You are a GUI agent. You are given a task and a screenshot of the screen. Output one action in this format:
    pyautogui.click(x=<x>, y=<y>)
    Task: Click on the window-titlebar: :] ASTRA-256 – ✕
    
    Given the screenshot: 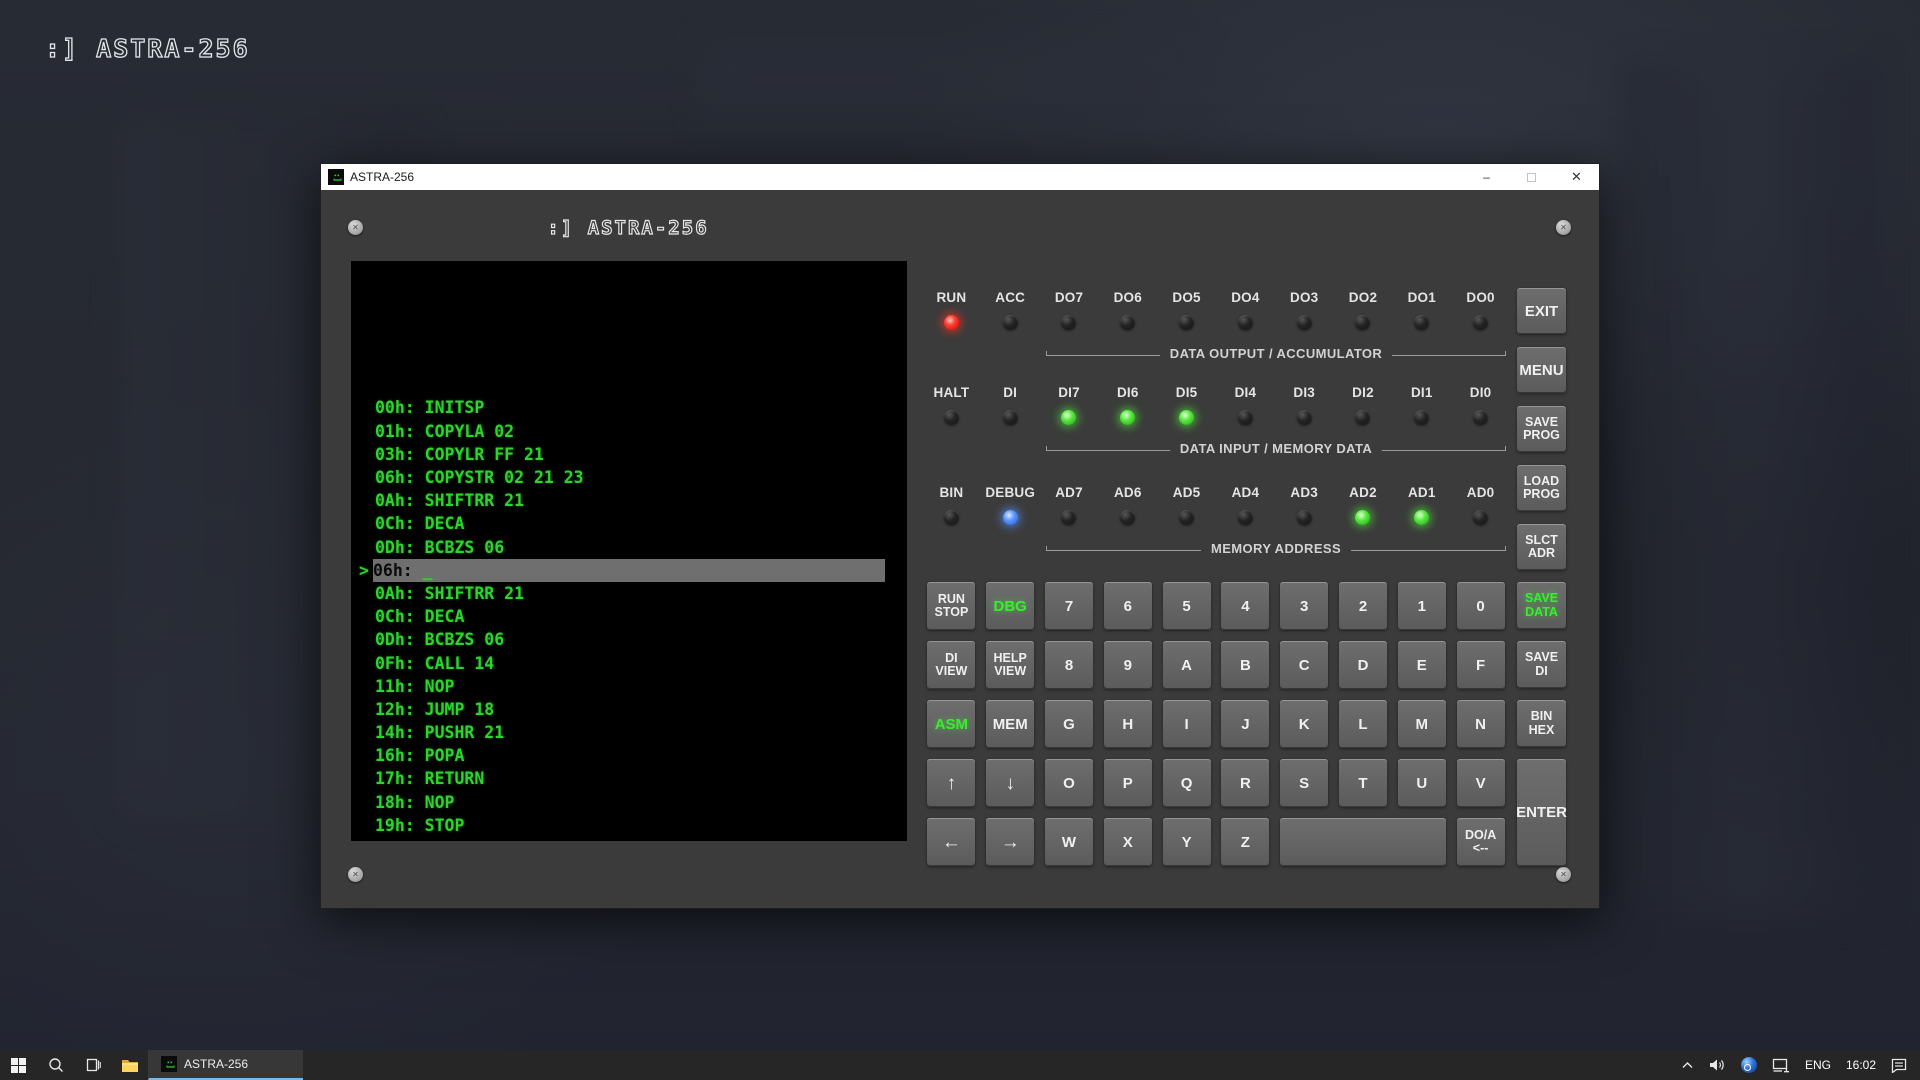 What is the action you would take?
    pyautogui.click(x=960, y=177)
    